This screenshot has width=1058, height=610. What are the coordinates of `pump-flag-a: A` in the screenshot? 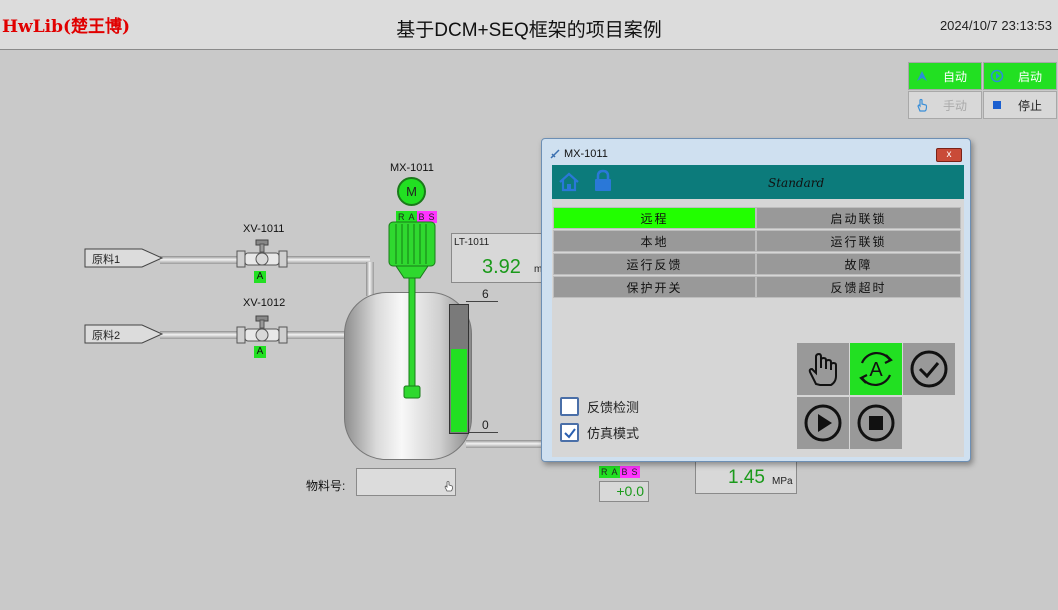 It's located at (614, 472).